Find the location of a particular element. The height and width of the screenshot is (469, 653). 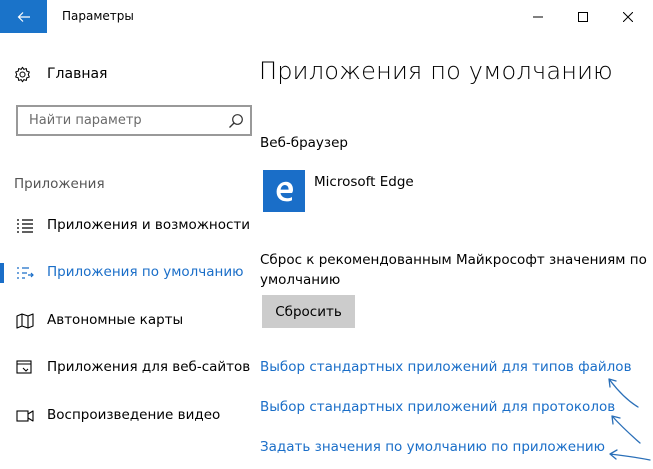

sidebar-item-label: Приложения и возможности is located at coordinates (149, 225).